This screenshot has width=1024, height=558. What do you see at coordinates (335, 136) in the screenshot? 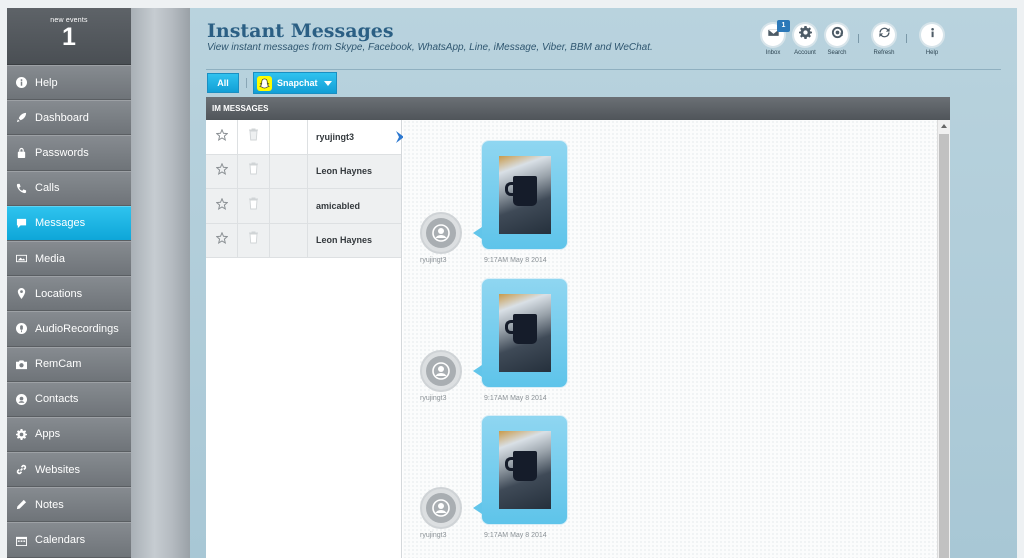
I see `contact-name: ryujingt3` at bounding box center [335, 136].